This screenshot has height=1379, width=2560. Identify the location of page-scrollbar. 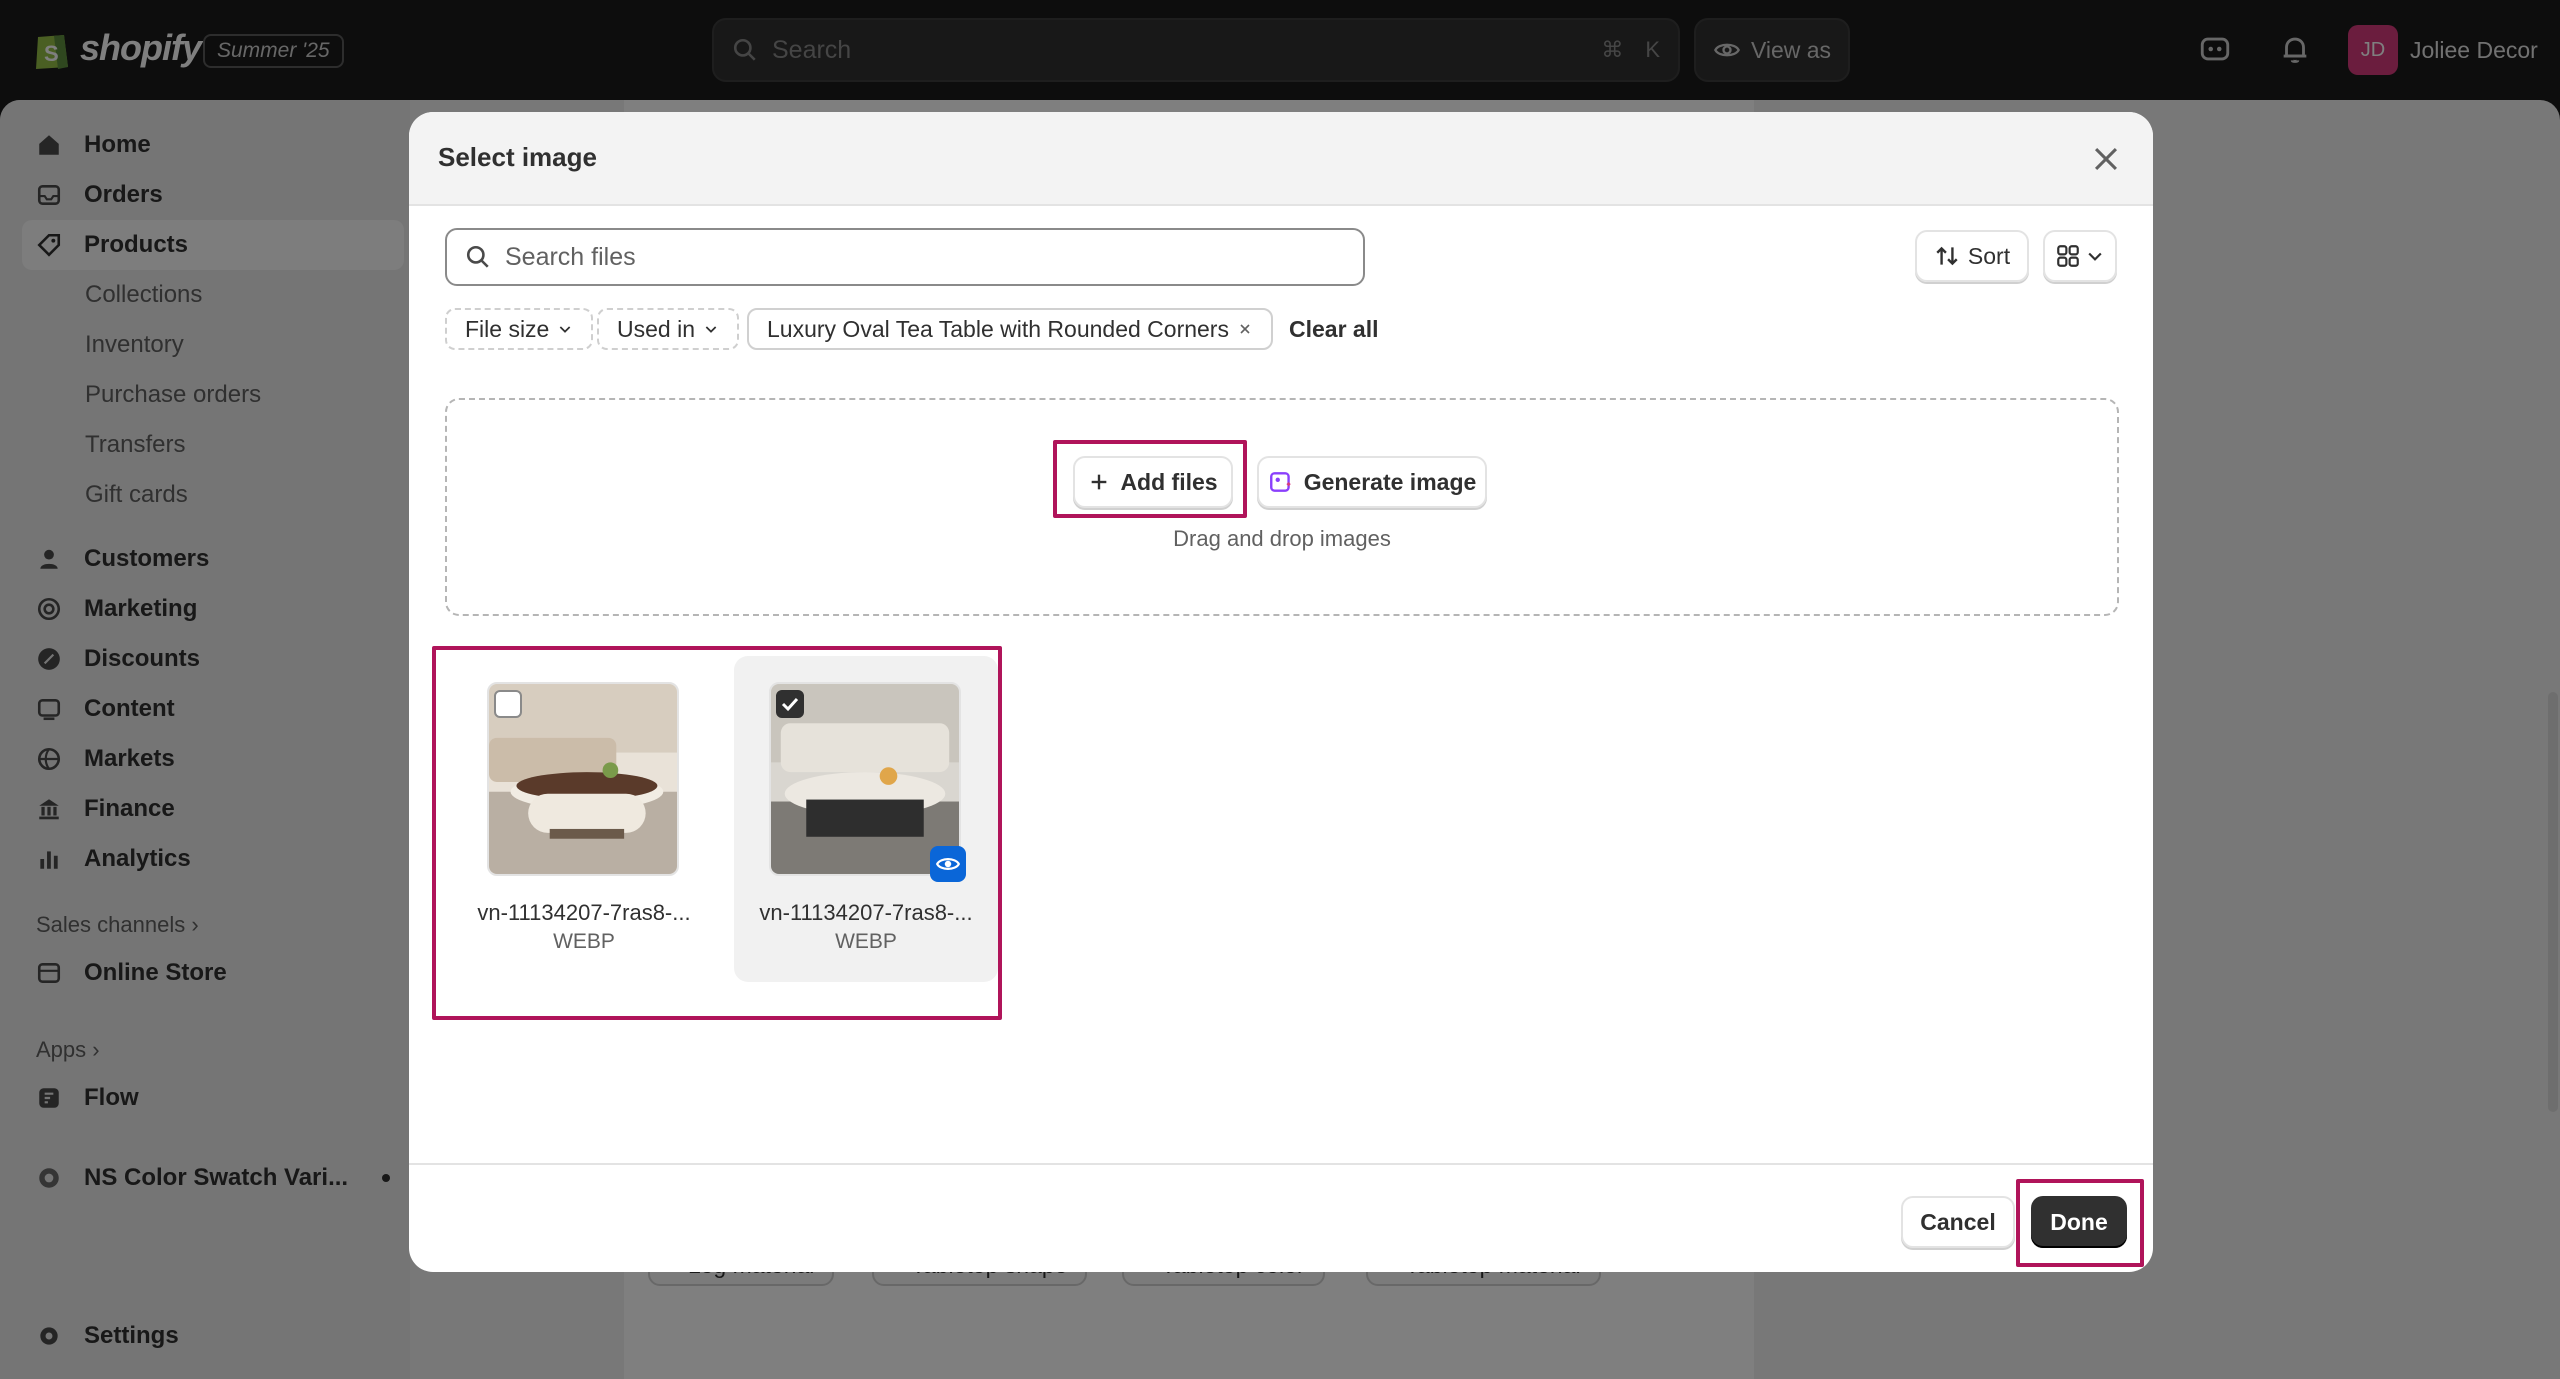
(2553, 902).